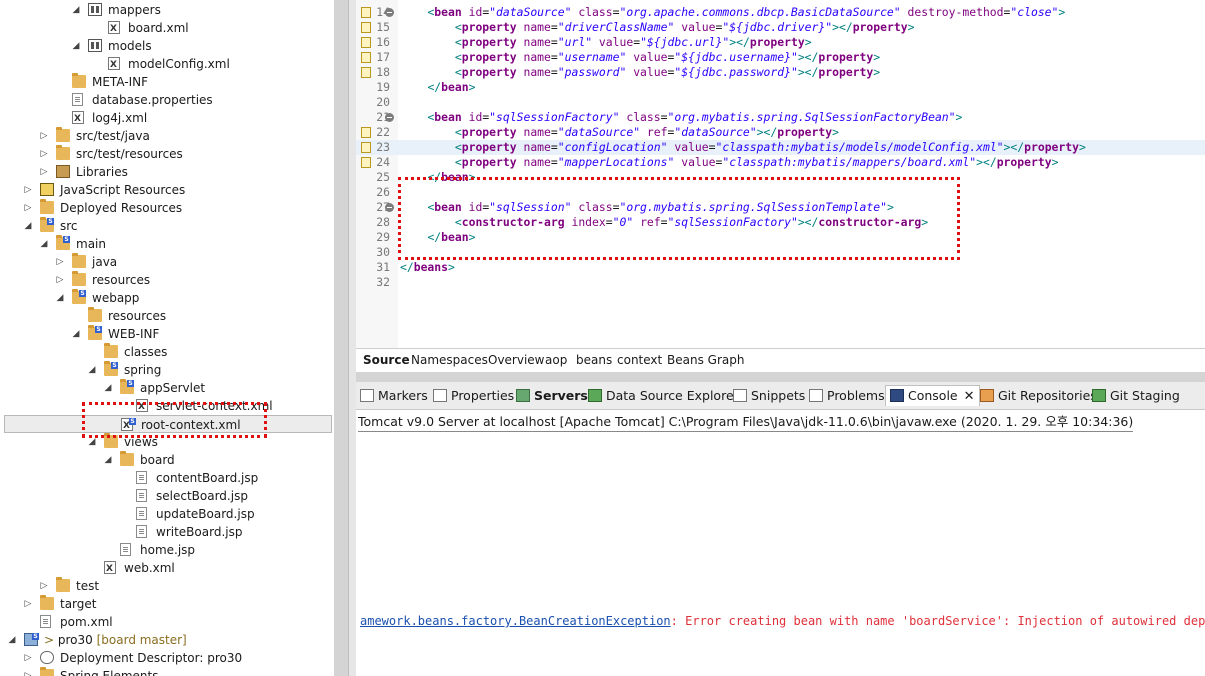  What do you see at coordinates (167, 298) in the screenshot?
I see `tree-item: ◢ Swebapp` at bounding box center [167, 298].